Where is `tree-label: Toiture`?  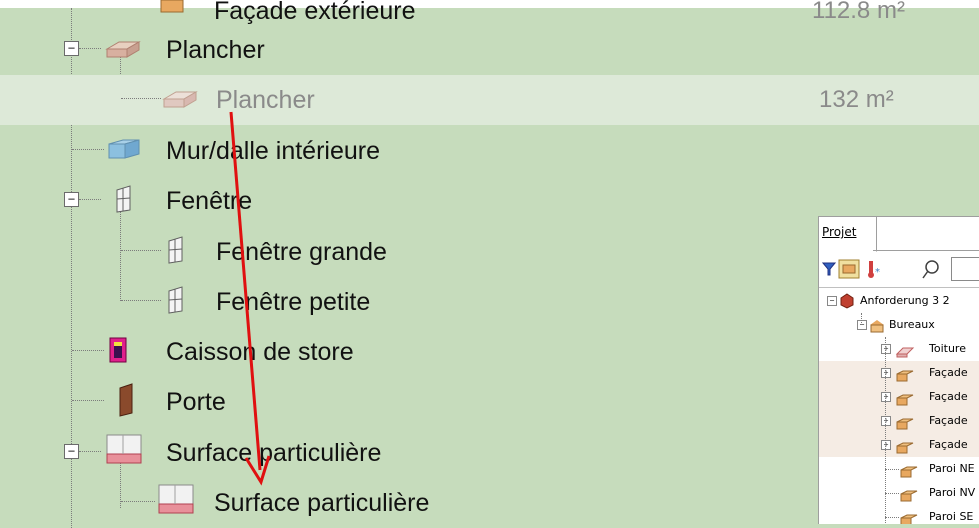 tree-label: Toiture is located at coordinates (947, 348).